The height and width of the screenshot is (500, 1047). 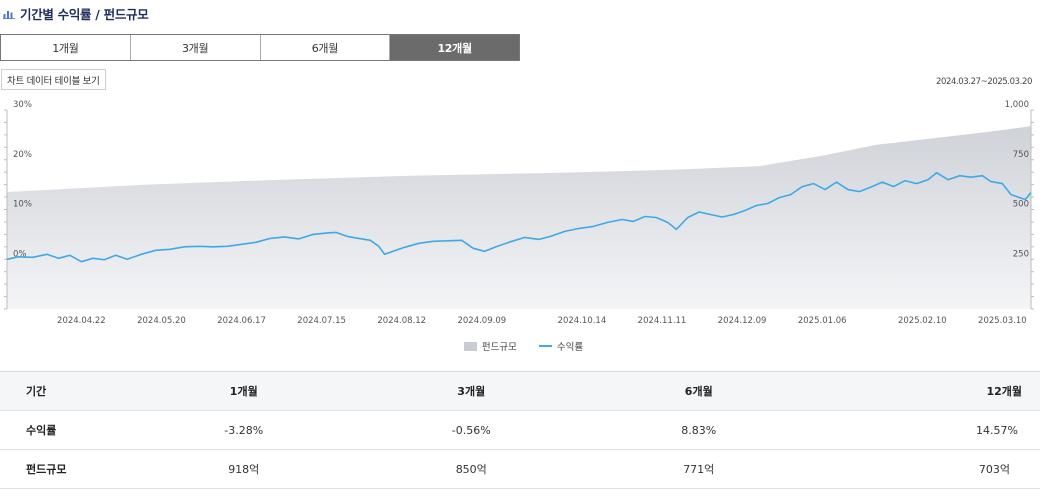 What do you see at coordinates (822, 321) in the screenshot?
I see `x-axis-tick-label: 2025.01.06` at bounding box center [822, 321].